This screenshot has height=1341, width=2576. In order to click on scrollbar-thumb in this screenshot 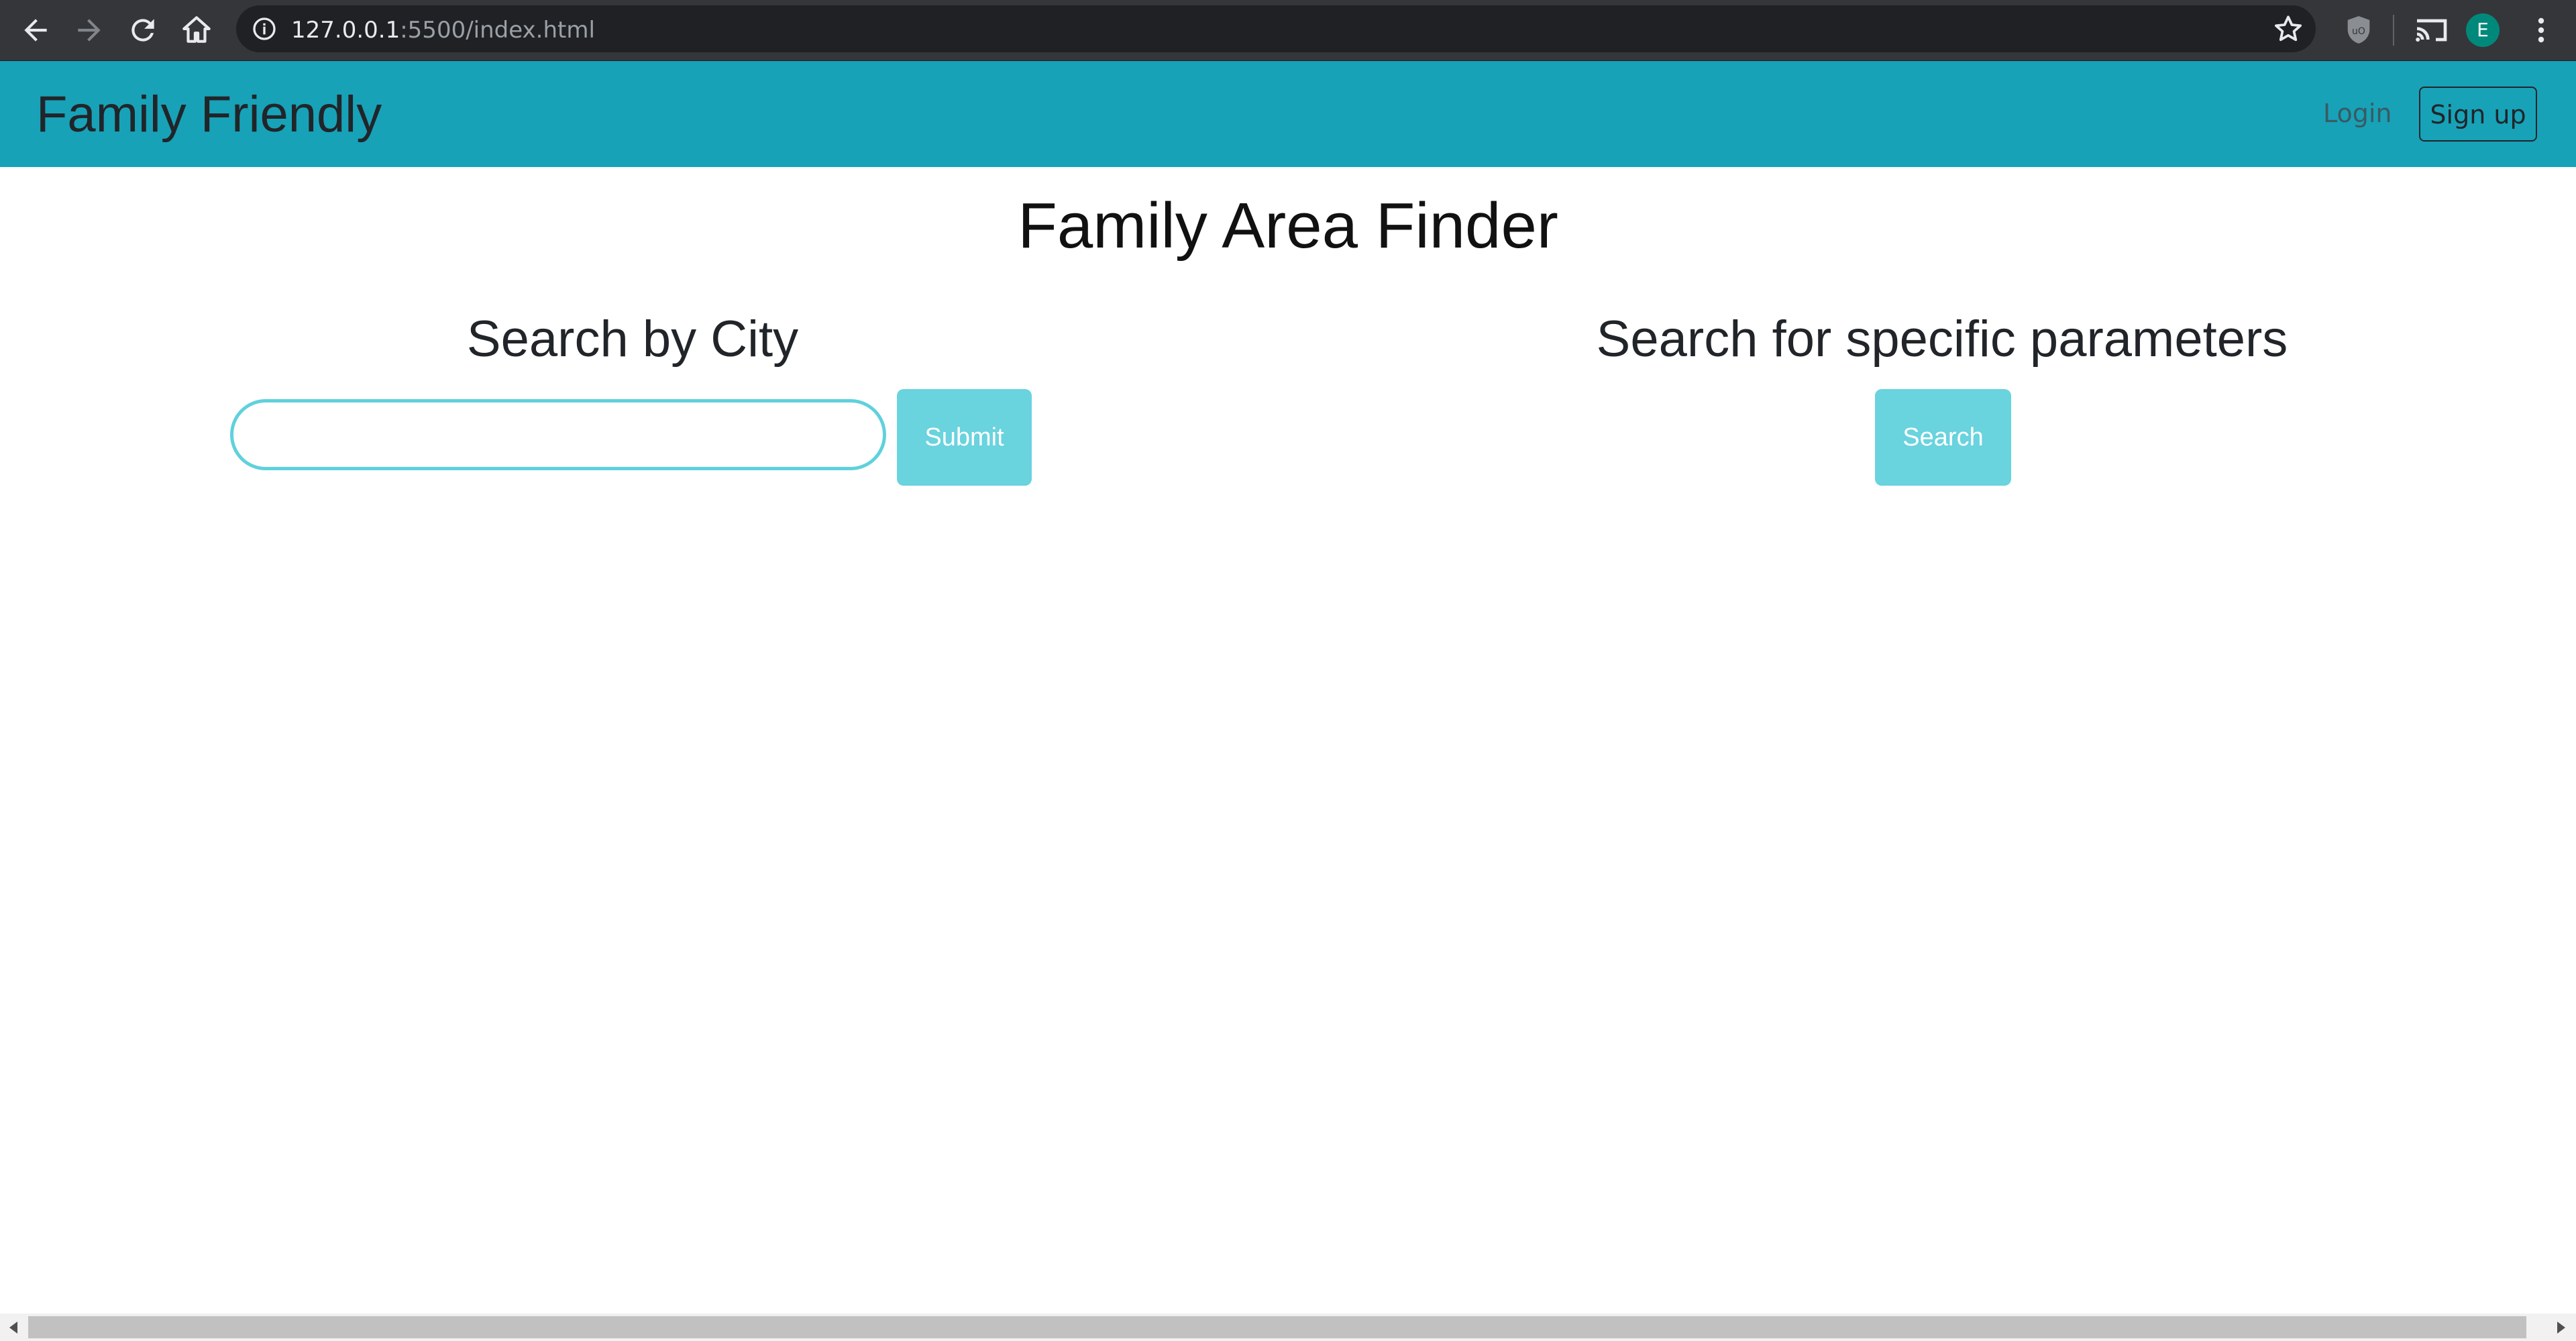, I will do `click(1277, 1327)`.